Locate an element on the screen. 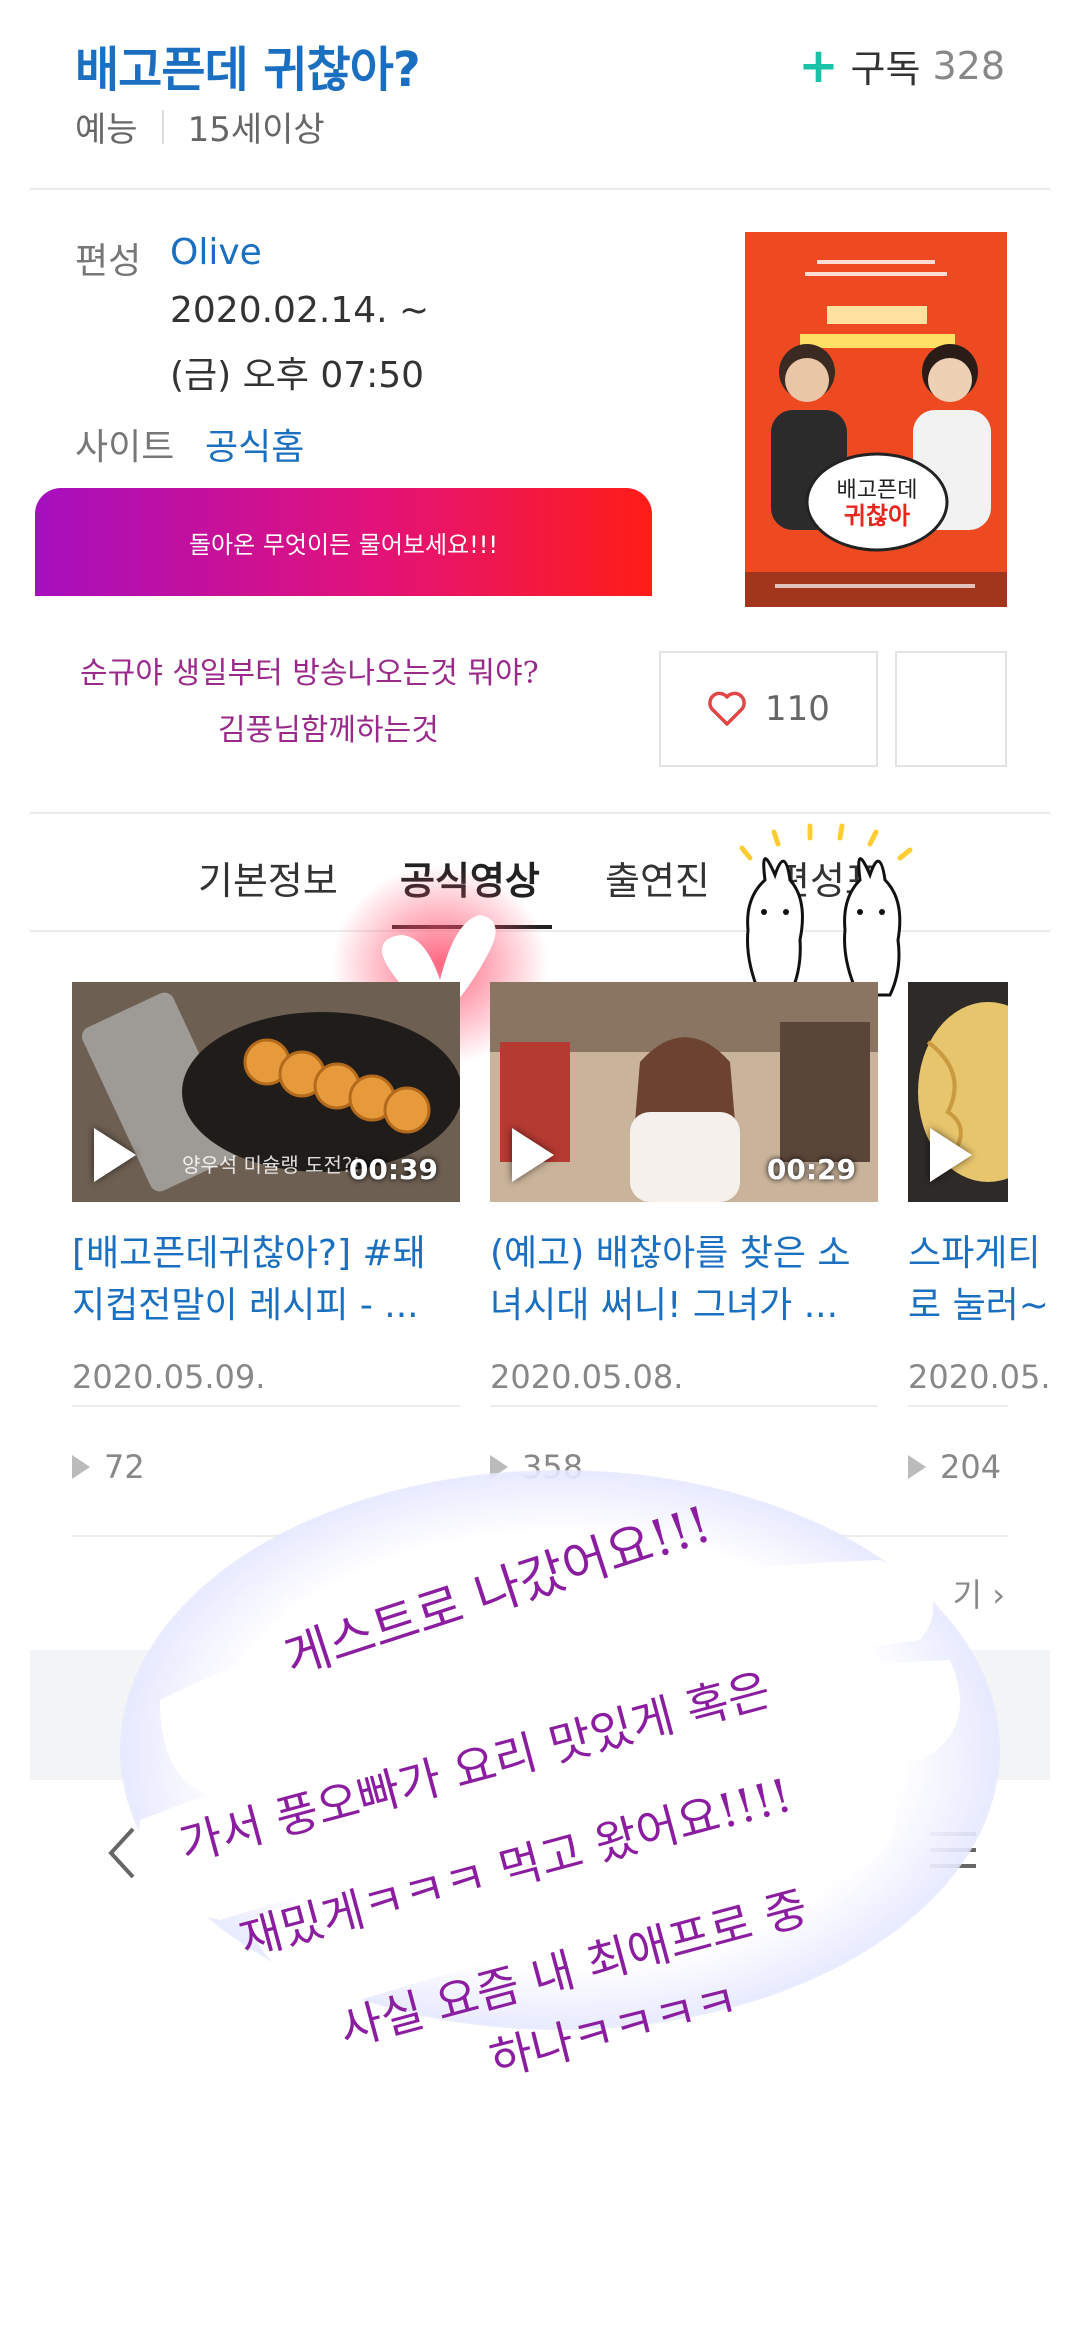 This screenshot has height=2326, width=1080. like-count: 110 is located at coordinates (797, 709).